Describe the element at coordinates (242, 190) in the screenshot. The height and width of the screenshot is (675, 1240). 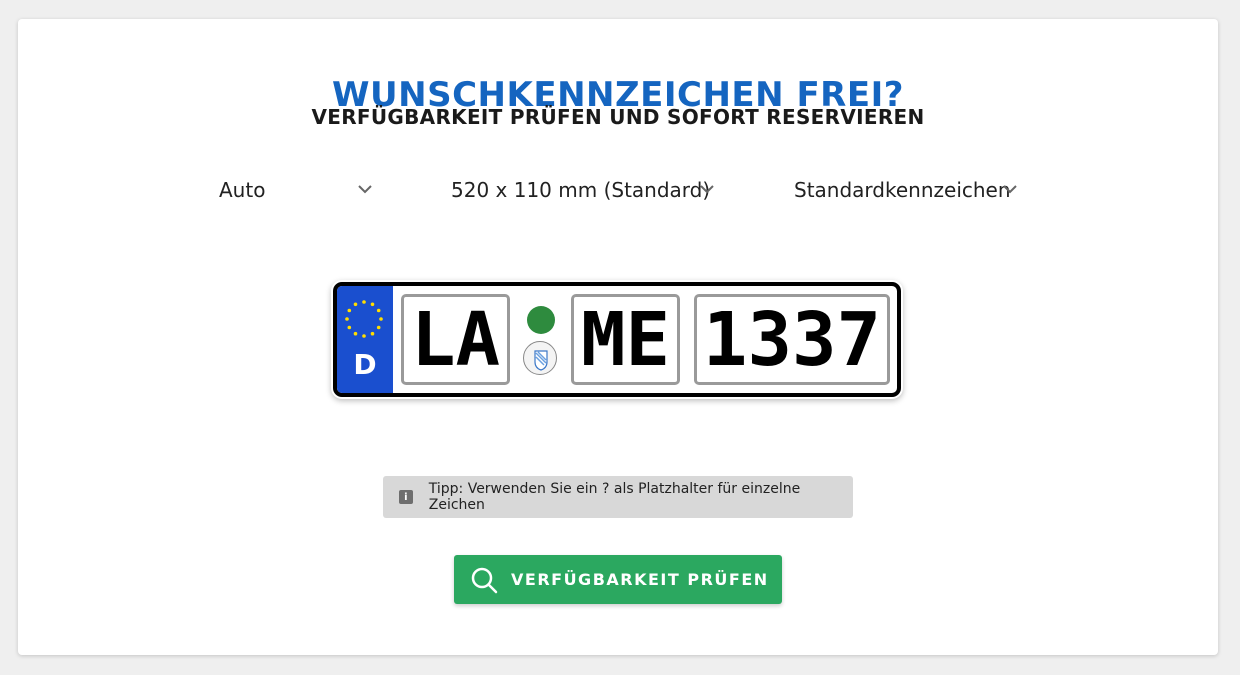
I see `vehicle-select-value: Auto` at that location.